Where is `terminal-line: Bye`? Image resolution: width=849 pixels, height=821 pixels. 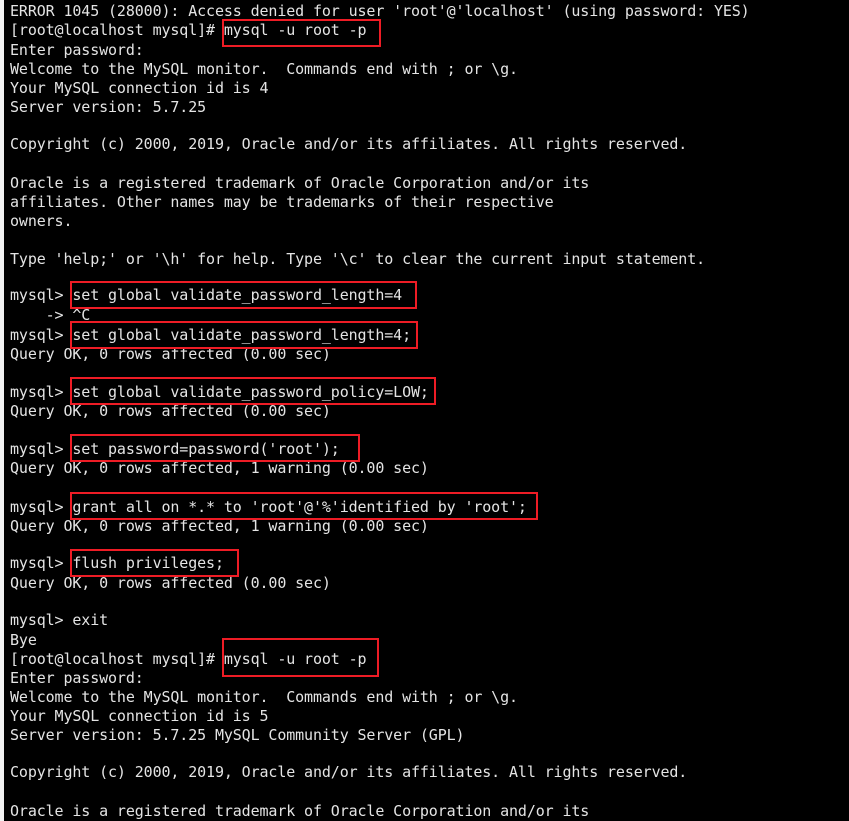 terminal-line: Bye is located at coordinates (23, 640).